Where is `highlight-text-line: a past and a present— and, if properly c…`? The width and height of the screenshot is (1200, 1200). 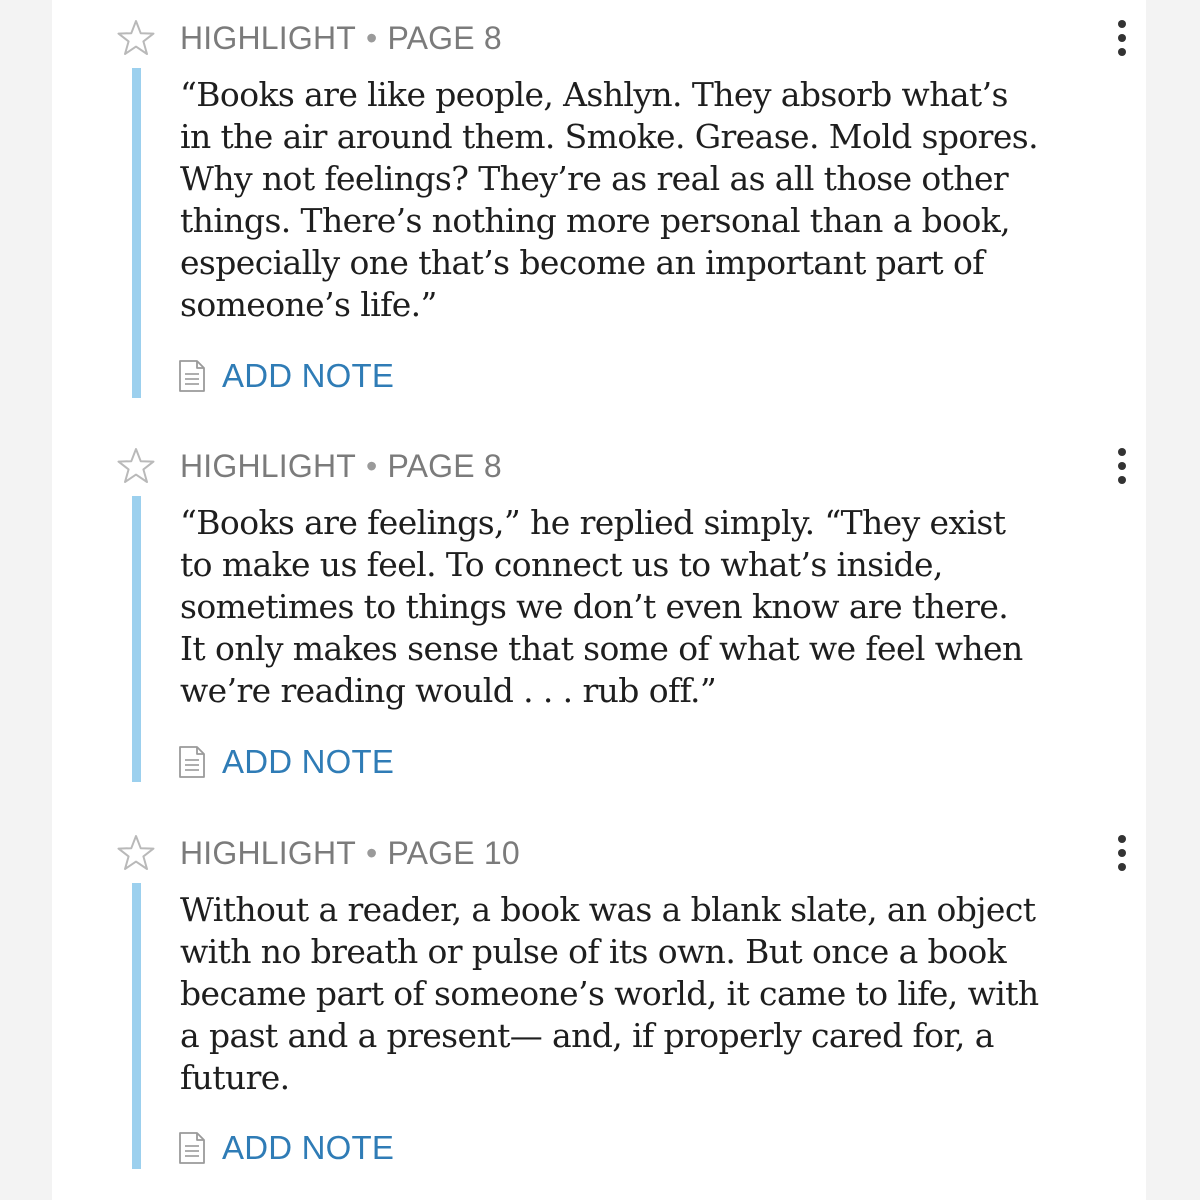 highlight-text-line: a past and a present— and, if properly c… is located at coordinates (587, 1035).